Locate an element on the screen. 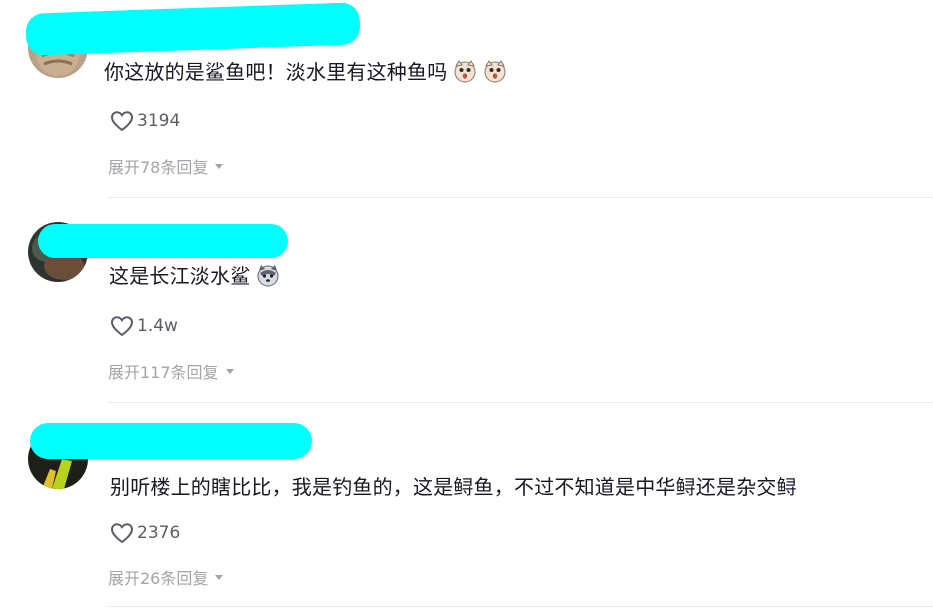 The height and width of the screenshot is (608, 933). expand-replies-button: 展开26条回复 is located at coordinates (166, 577).